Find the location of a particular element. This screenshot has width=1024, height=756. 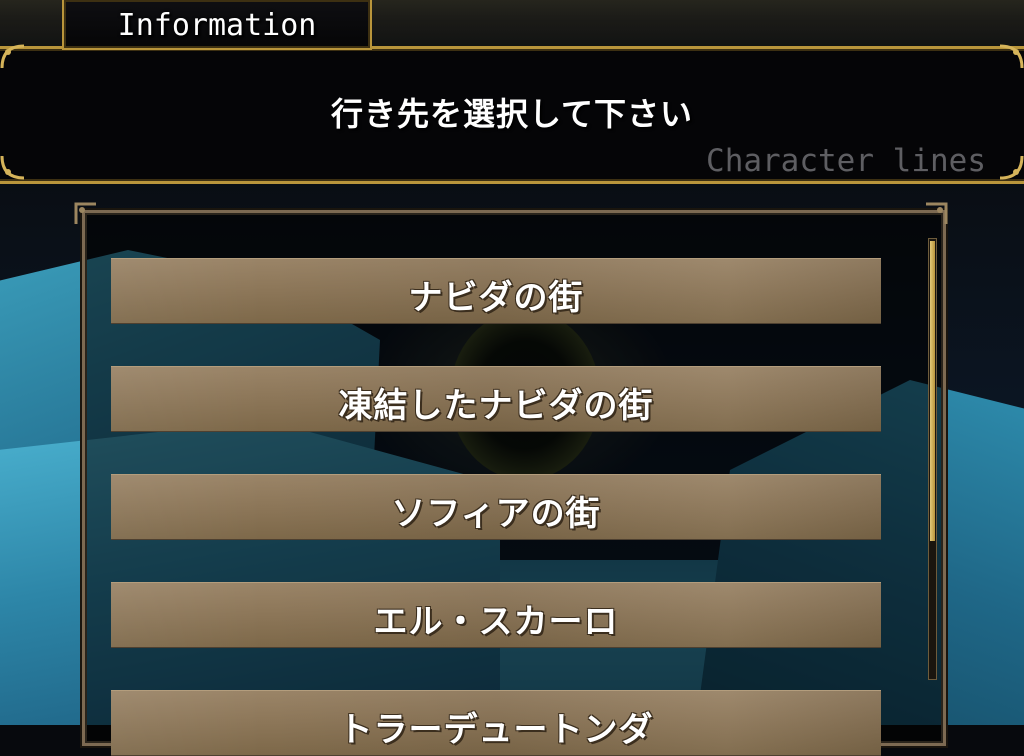

destination-label: ソフィアの街 is located at coordinates (496, 514).